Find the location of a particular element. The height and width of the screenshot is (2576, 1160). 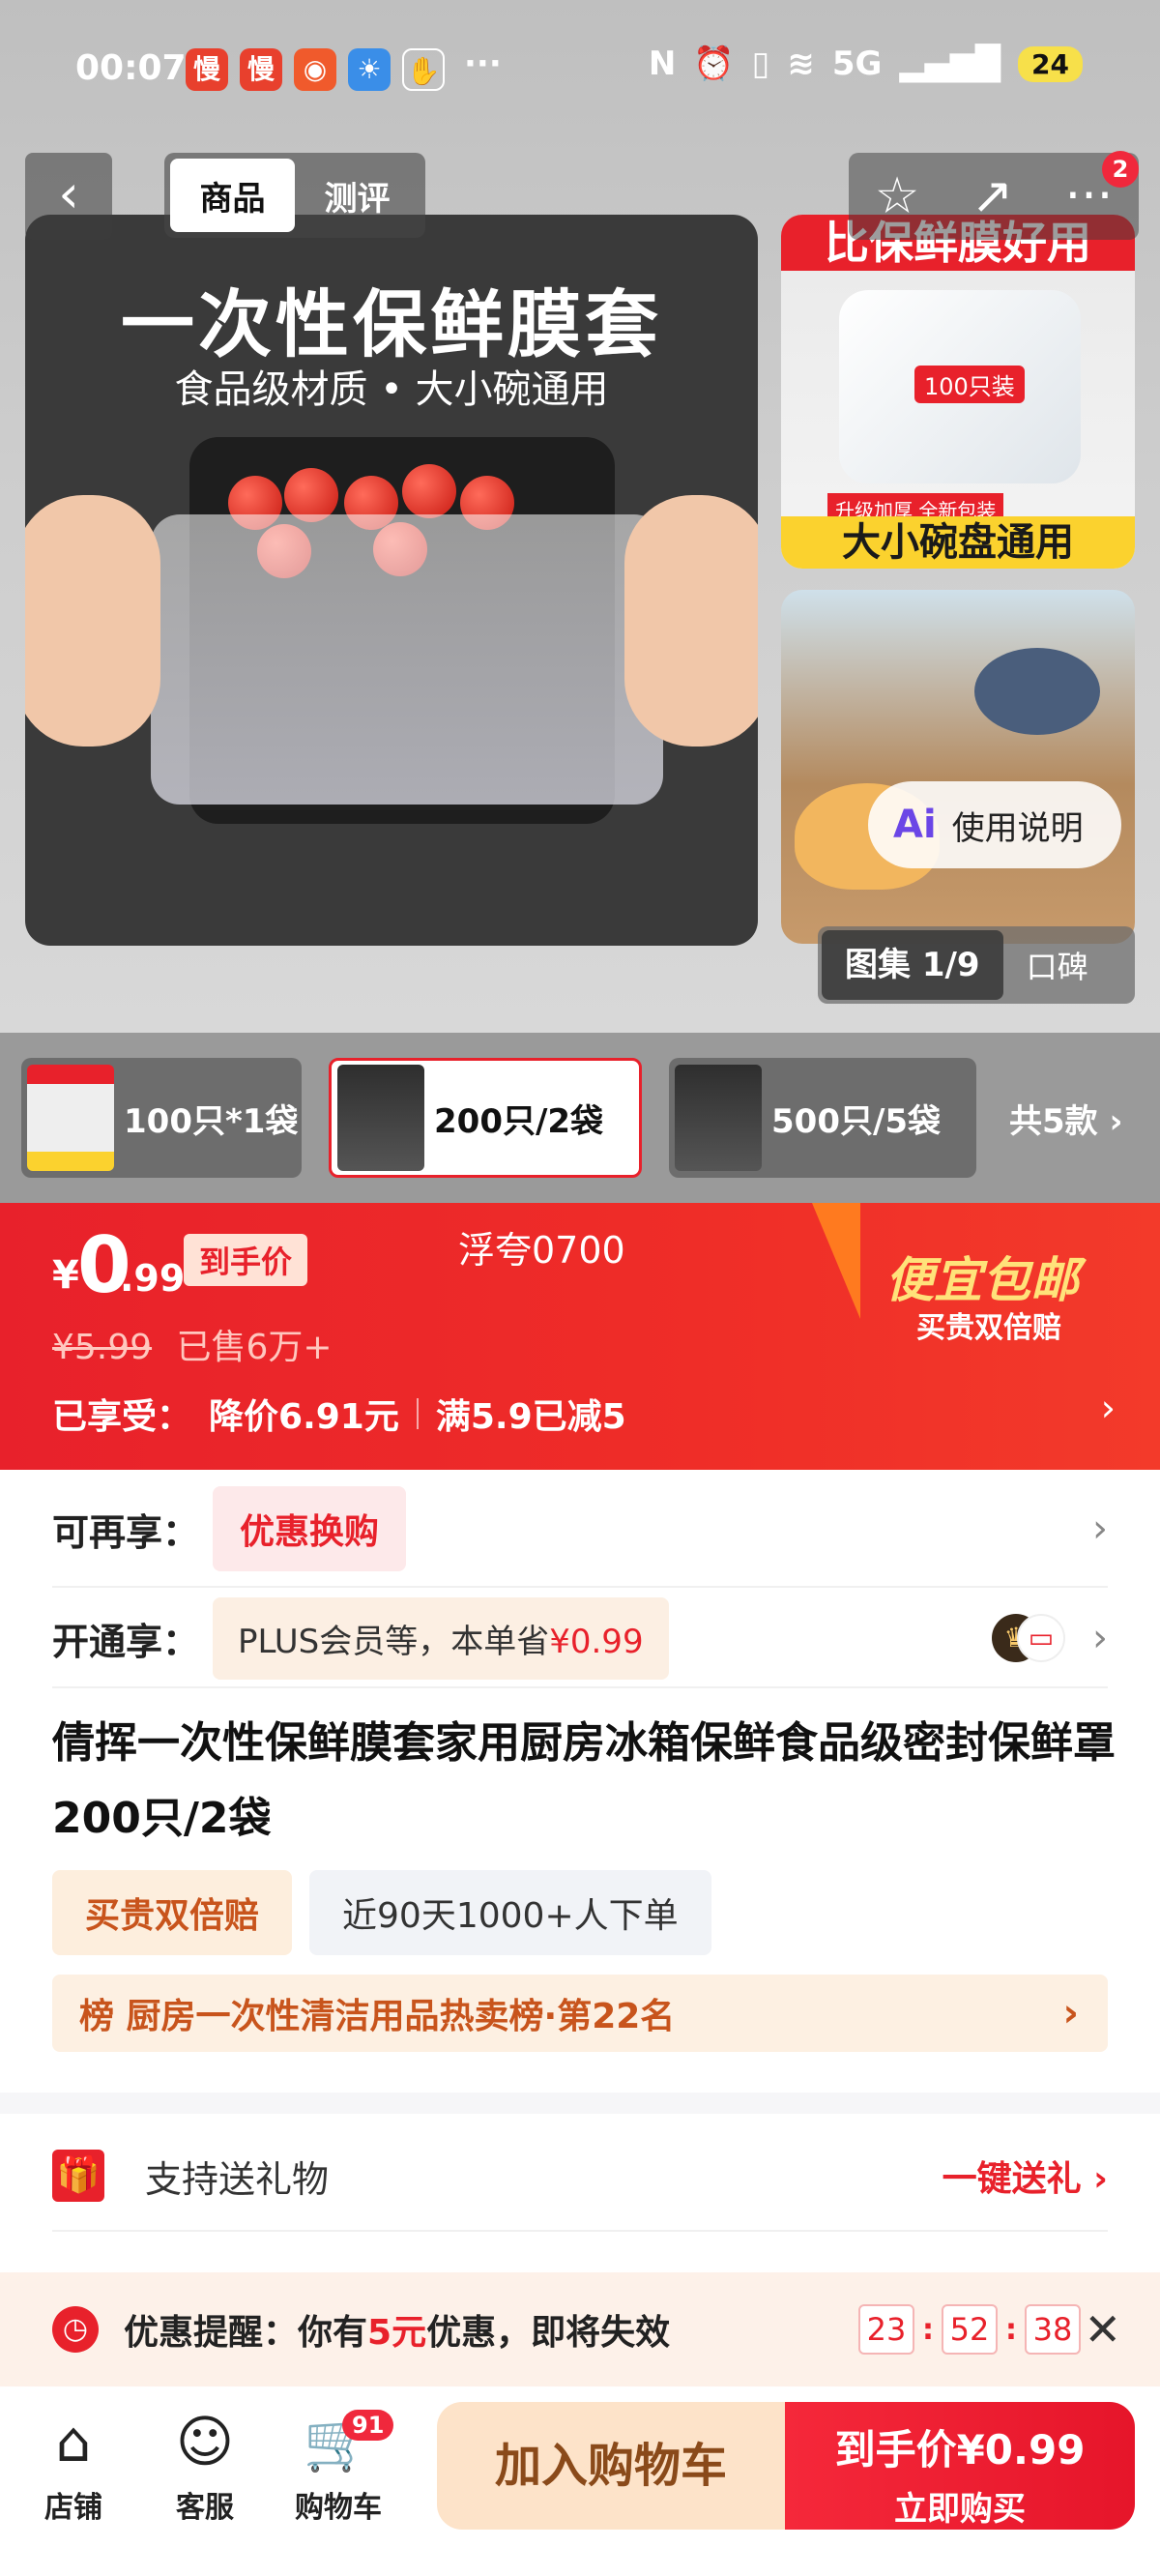

gallery-thumbnail-1: 比保鲜膜好用 100只装 升级加厚 全新包装 大小碗盘通用 is located at coordinates (958, 392).